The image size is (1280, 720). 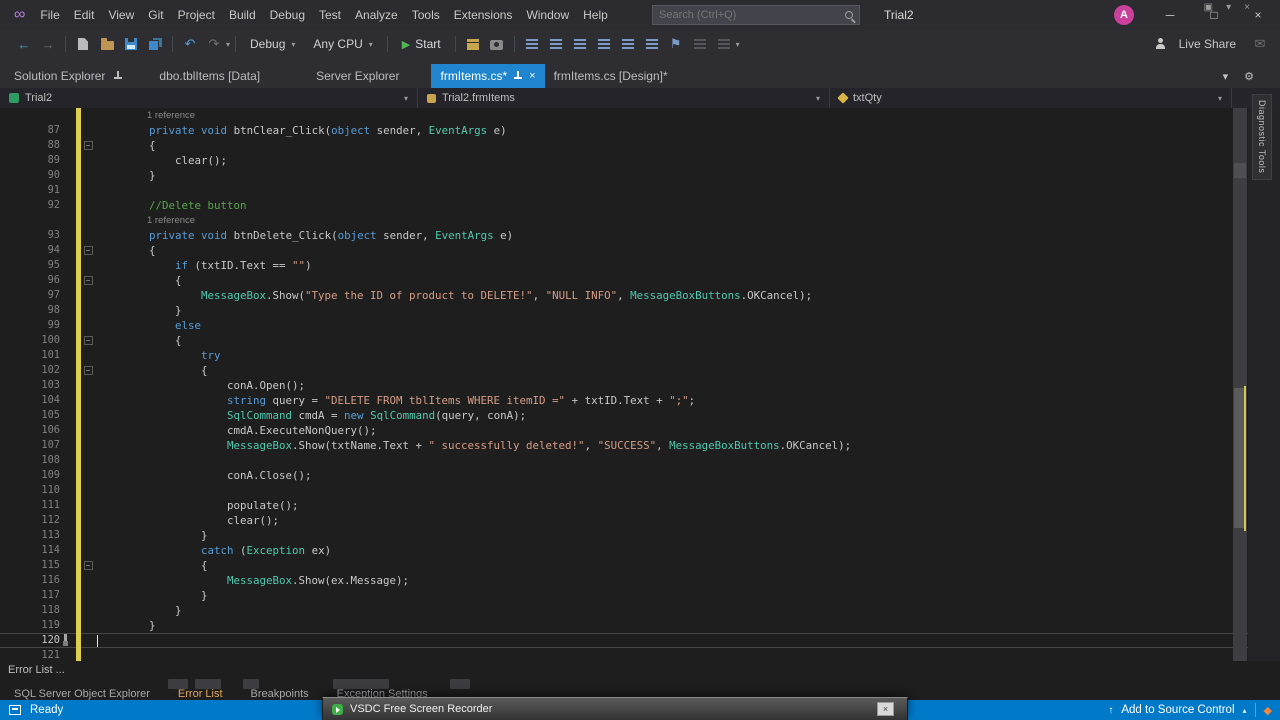 I want to click on code-line: 100 − {, so click(x=640, y=340).